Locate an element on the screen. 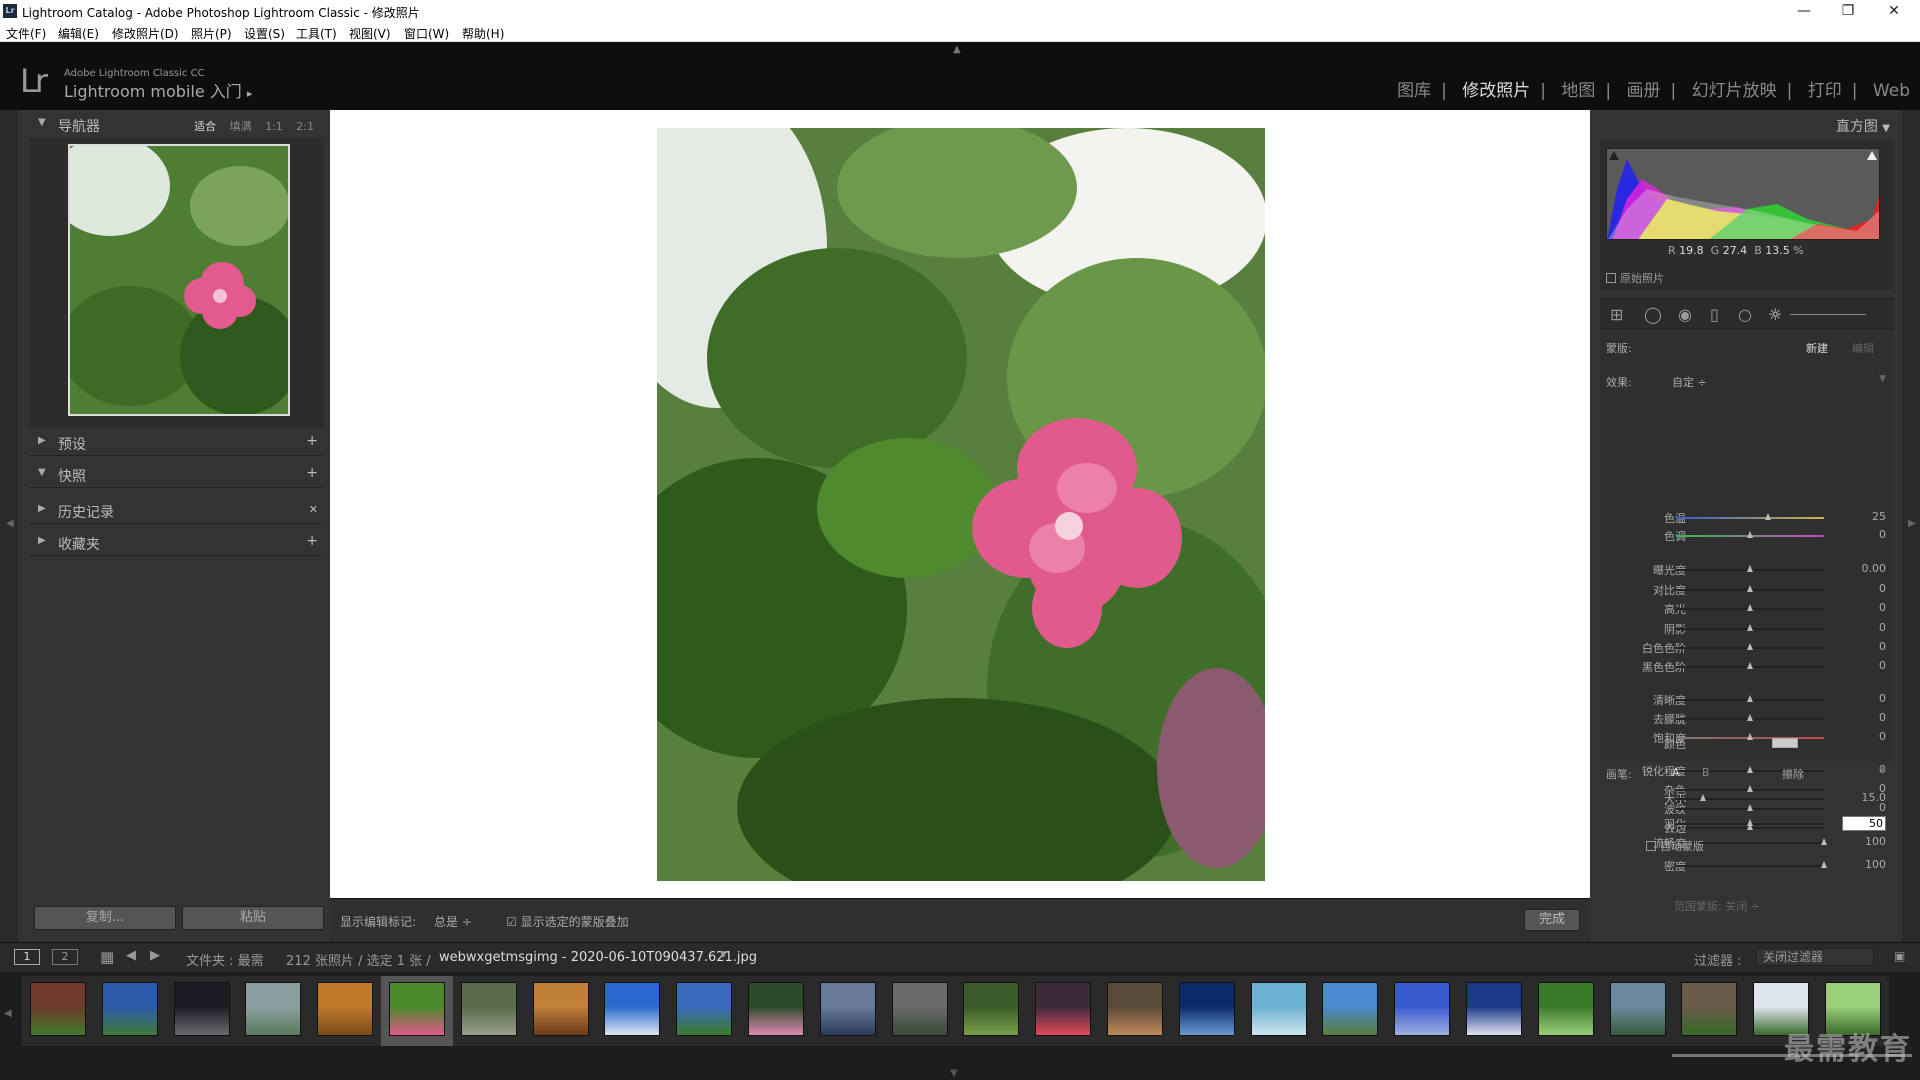 Image resolution: width=1920 pixels, height=1080 pixels. menu-window: 窗口(W) is located at coordinates (426, 33).